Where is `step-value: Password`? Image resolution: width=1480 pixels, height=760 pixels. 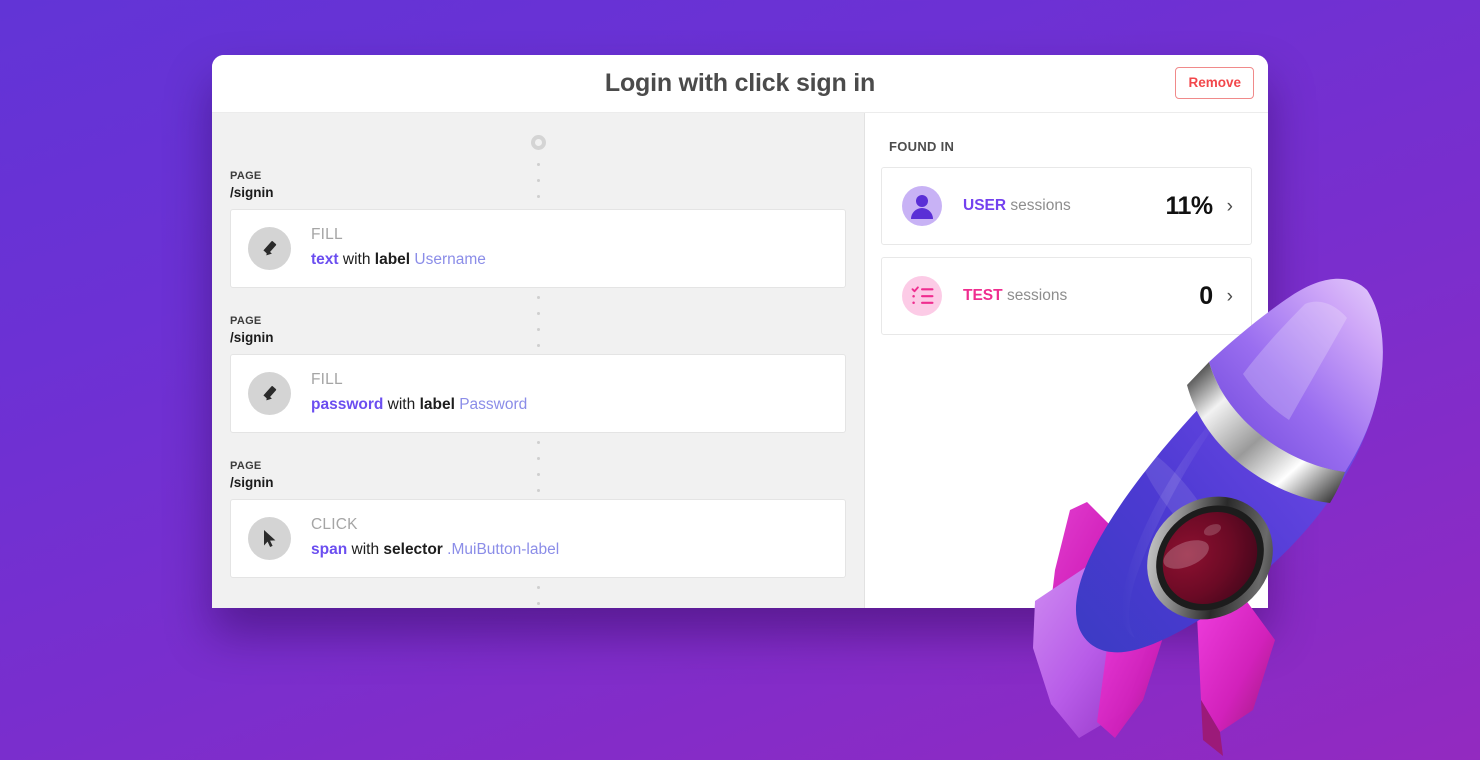
step-value: Password is located at coordinates (493, 405).